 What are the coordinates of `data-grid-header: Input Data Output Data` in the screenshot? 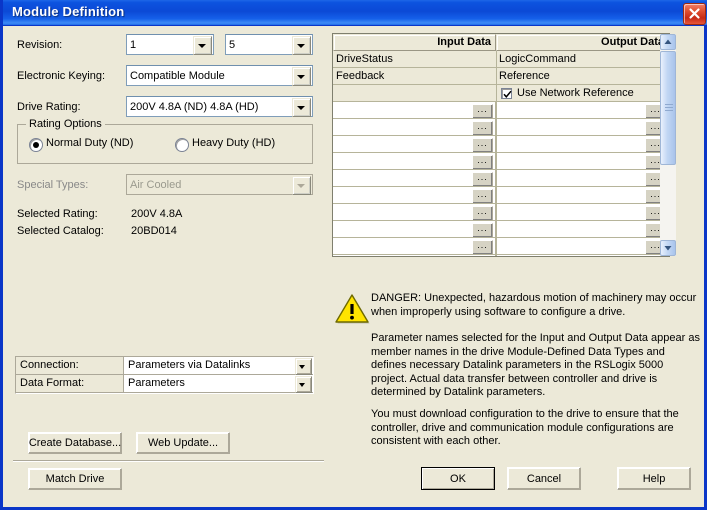 It's located at (501, 42).